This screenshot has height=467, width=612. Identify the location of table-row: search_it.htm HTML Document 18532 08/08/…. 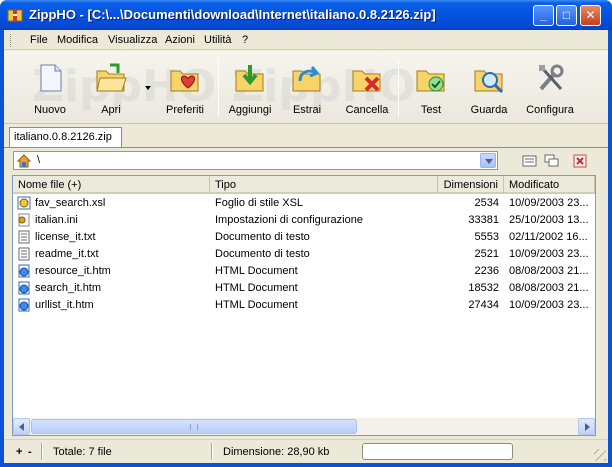
(304, 288).